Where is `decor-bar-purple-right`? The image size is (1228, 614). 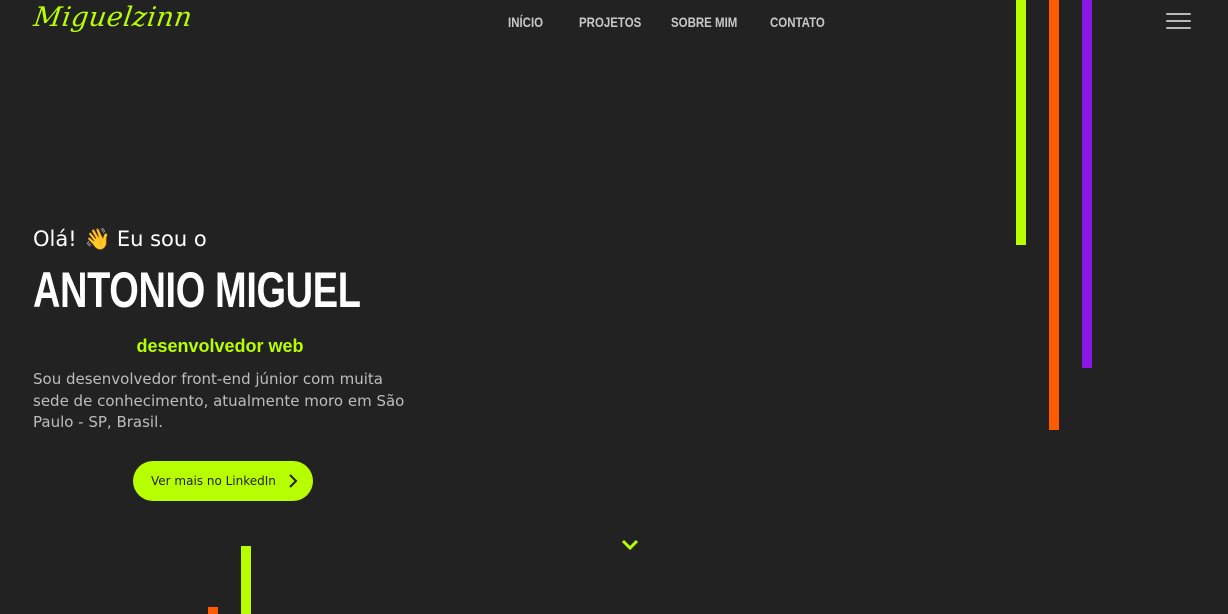
decor-bar-purple-right is located at coordinates (1087, 184).